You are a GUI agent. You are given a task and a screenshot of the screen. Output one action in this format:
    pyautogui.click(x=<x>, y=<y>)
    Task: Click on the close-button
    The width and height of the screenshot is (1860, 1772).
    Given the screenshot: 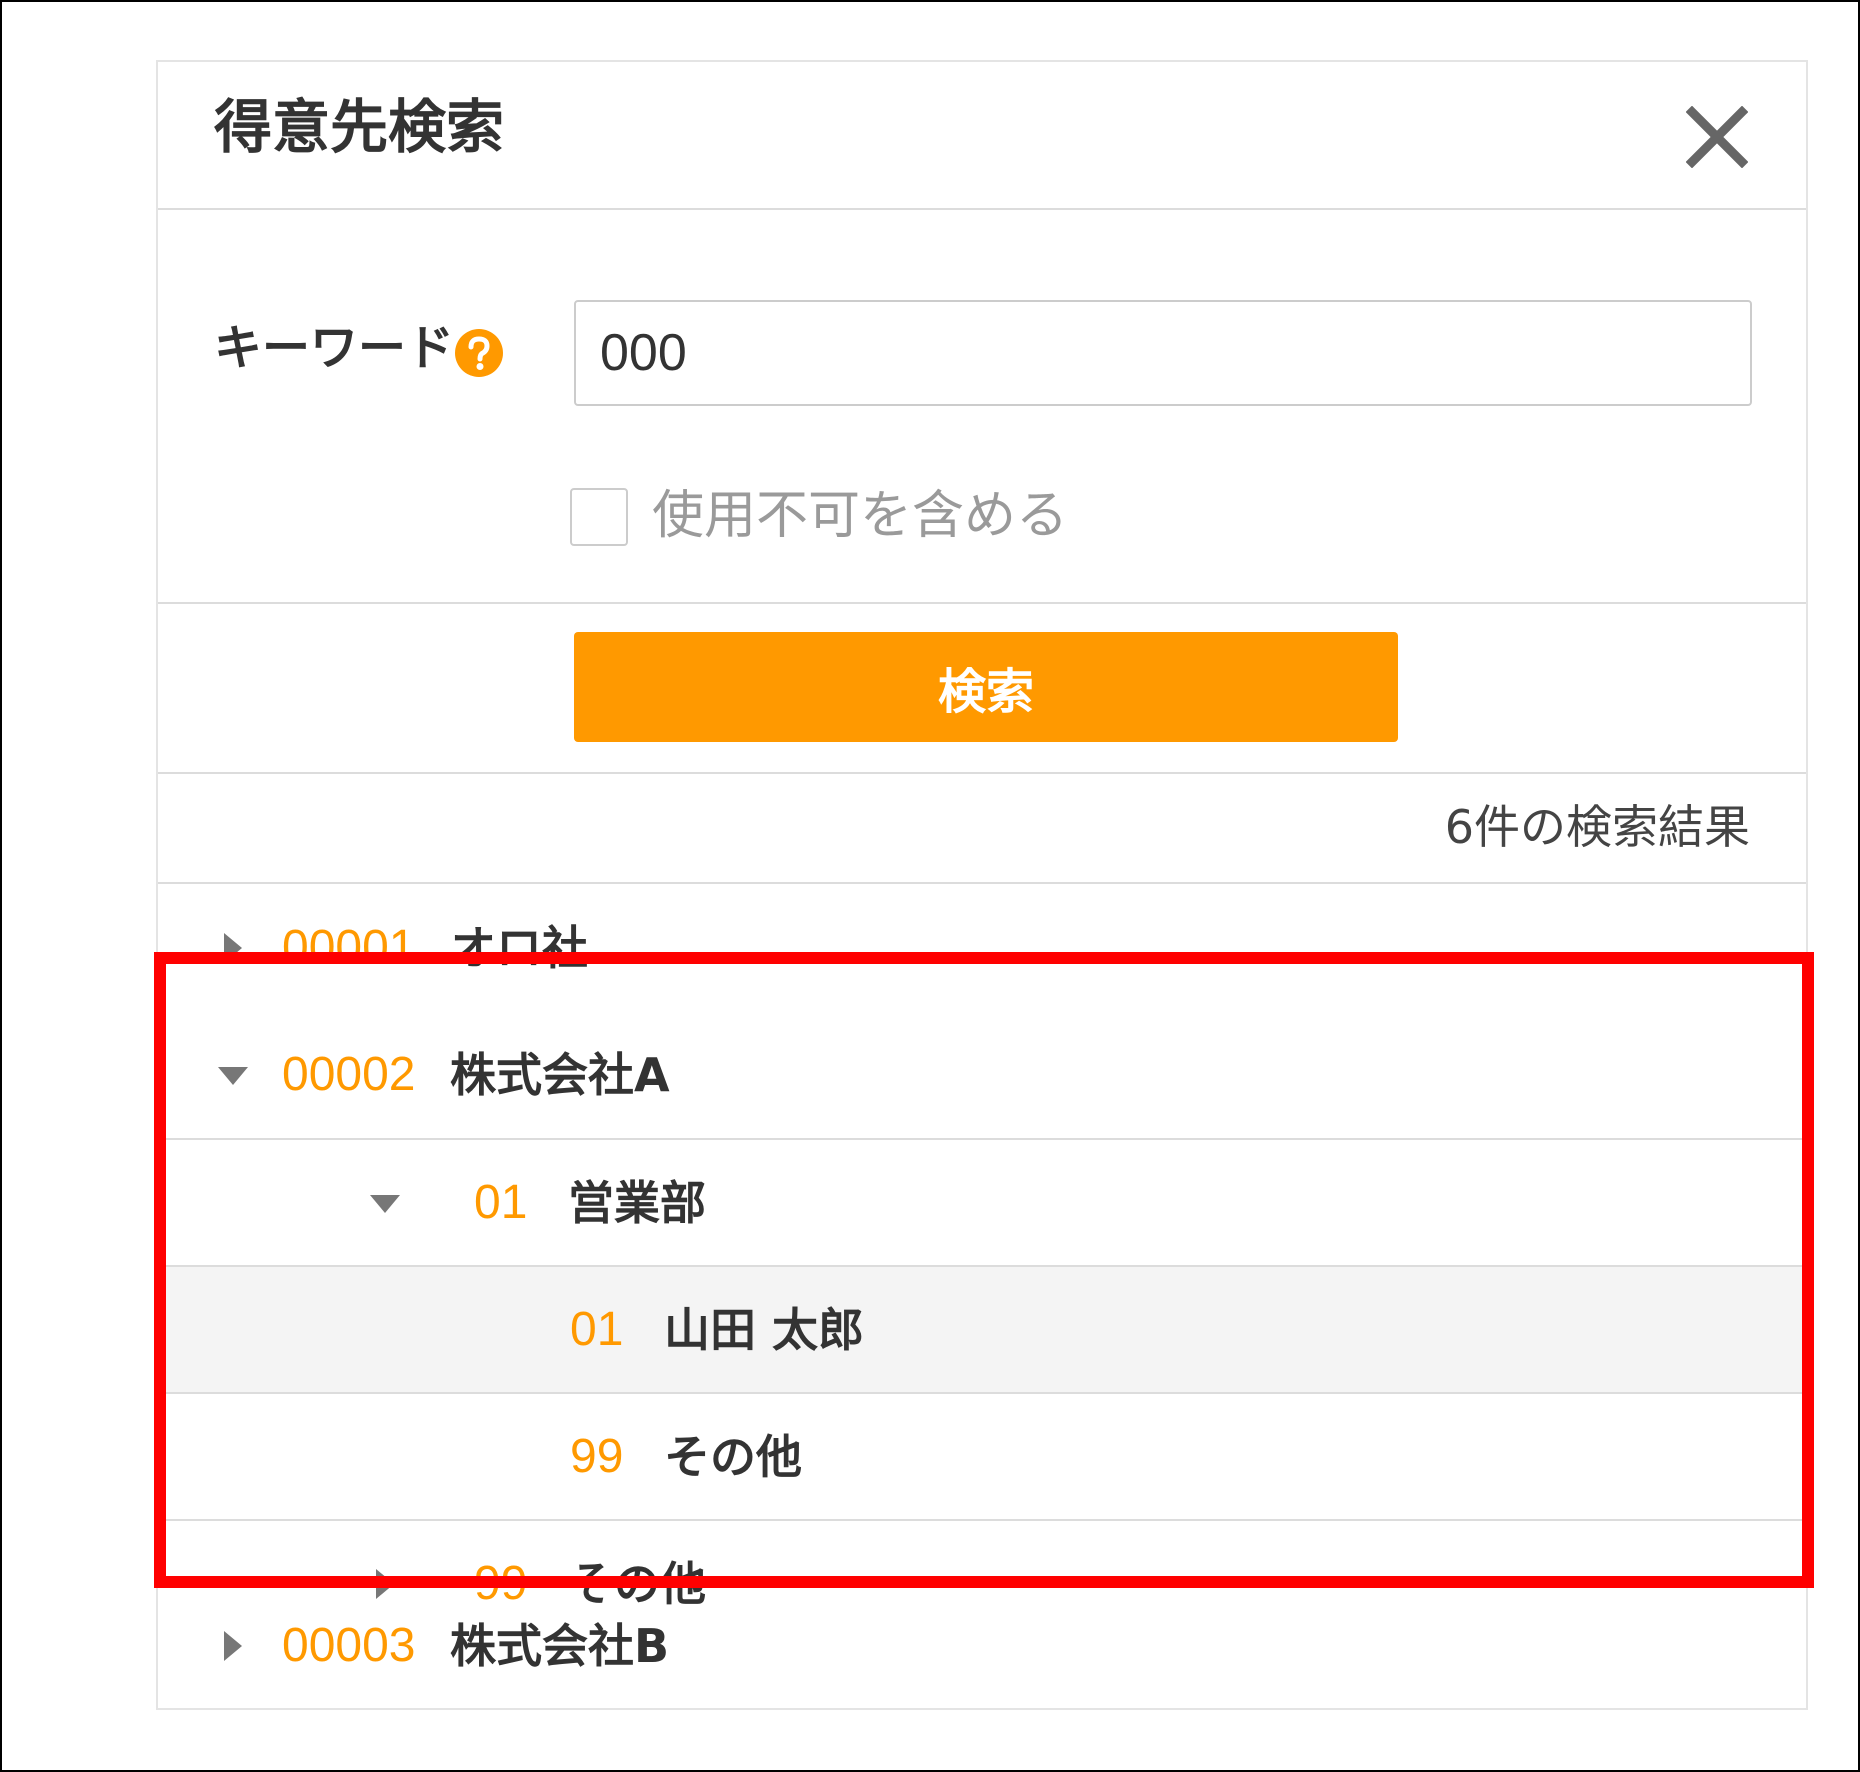 What is the action you would take?
    pyautogui.click(x=1717, y=137)
    